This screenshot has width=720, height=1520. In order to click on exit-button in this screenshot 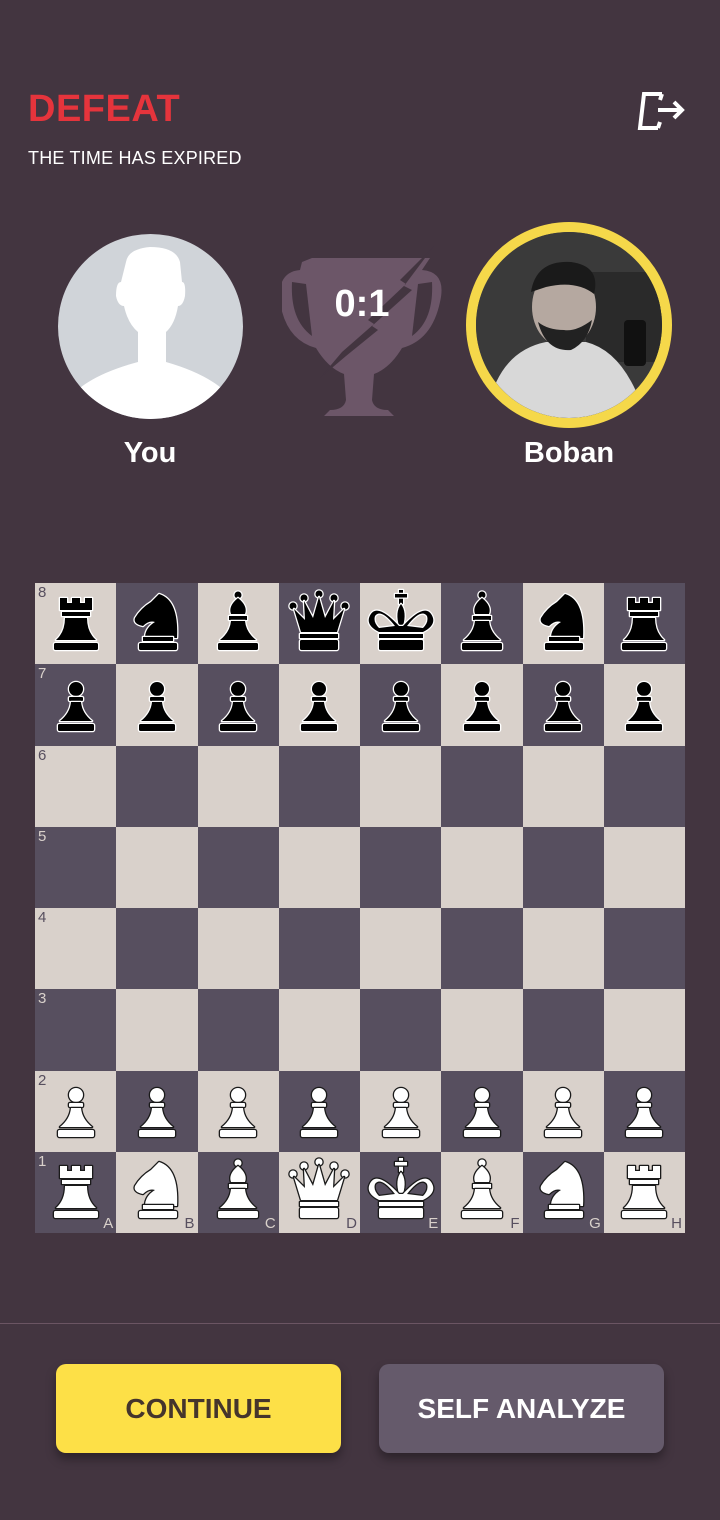, I will do `click(661, 111)`.